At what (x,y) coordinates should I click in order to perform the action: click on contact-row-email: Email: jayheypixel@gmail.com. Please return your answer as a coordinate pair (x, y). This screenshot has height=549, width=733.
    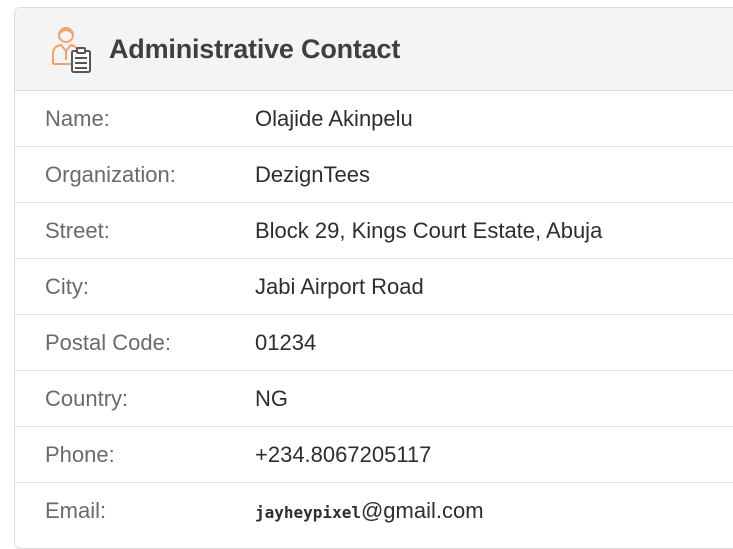
    Looking at the image, I should click on (374, 510).